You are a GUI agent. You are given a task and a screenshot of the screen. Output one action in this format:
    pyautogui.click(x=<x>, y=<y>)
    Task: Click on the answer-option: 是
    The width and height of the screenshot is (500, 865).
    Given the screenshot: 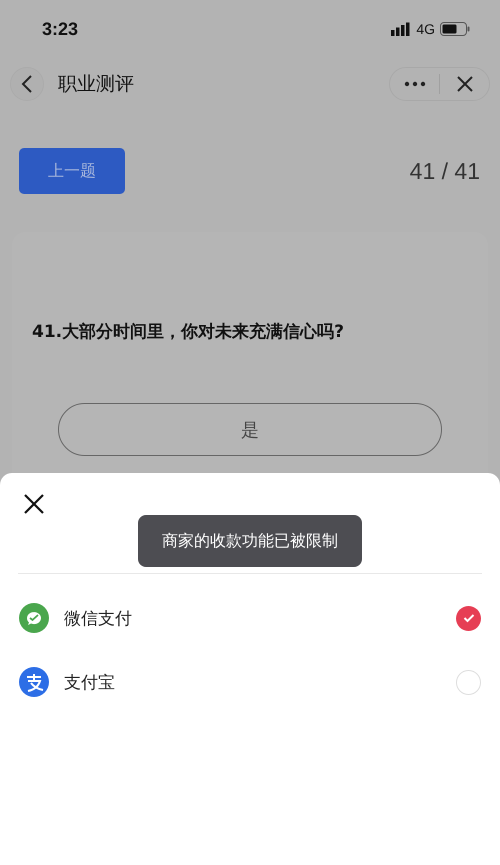 What is the action you would take?
    pyautogui.click(x=250, y=429)
    